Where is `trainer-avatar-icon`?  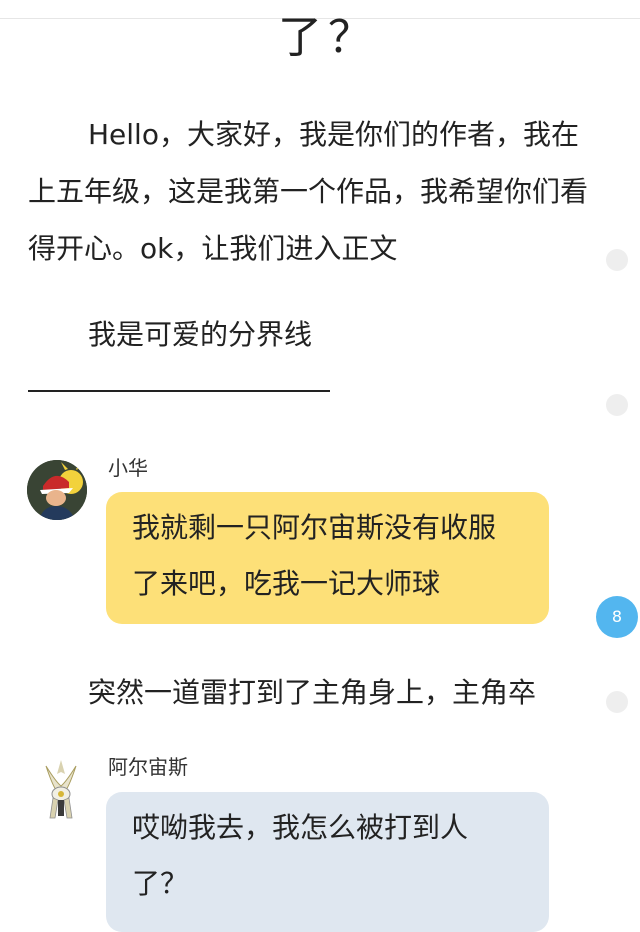 trainer-avatar-icon is located at coordinates (57, 490).